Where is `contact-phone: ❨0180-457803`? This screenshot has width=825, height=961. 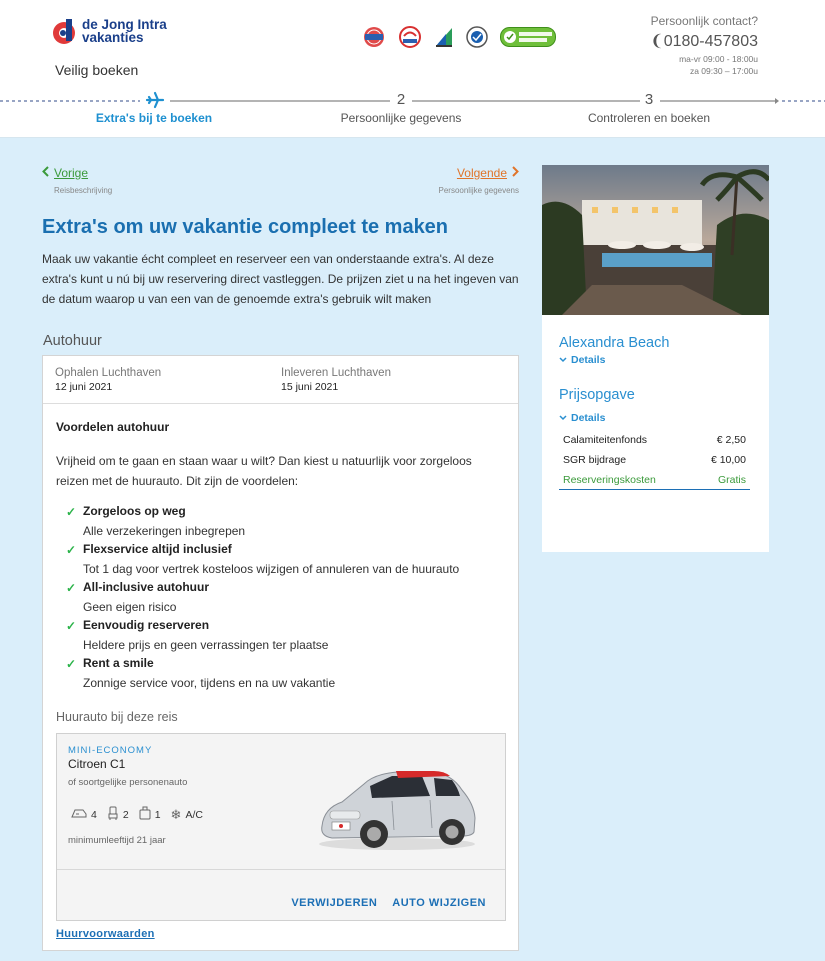
contact-phone: ❨0180-457803 is located at coordinates (704, 41).